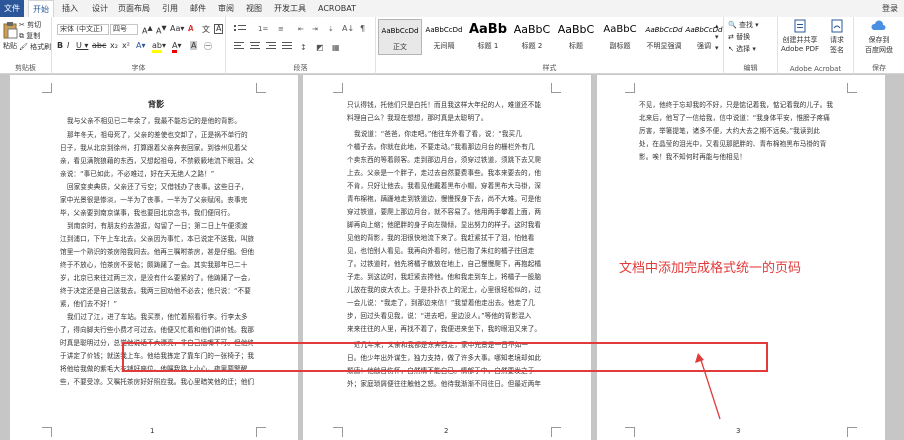  I want to click on save-group: 保存到 百度网盘 保存, so click(879, 45).